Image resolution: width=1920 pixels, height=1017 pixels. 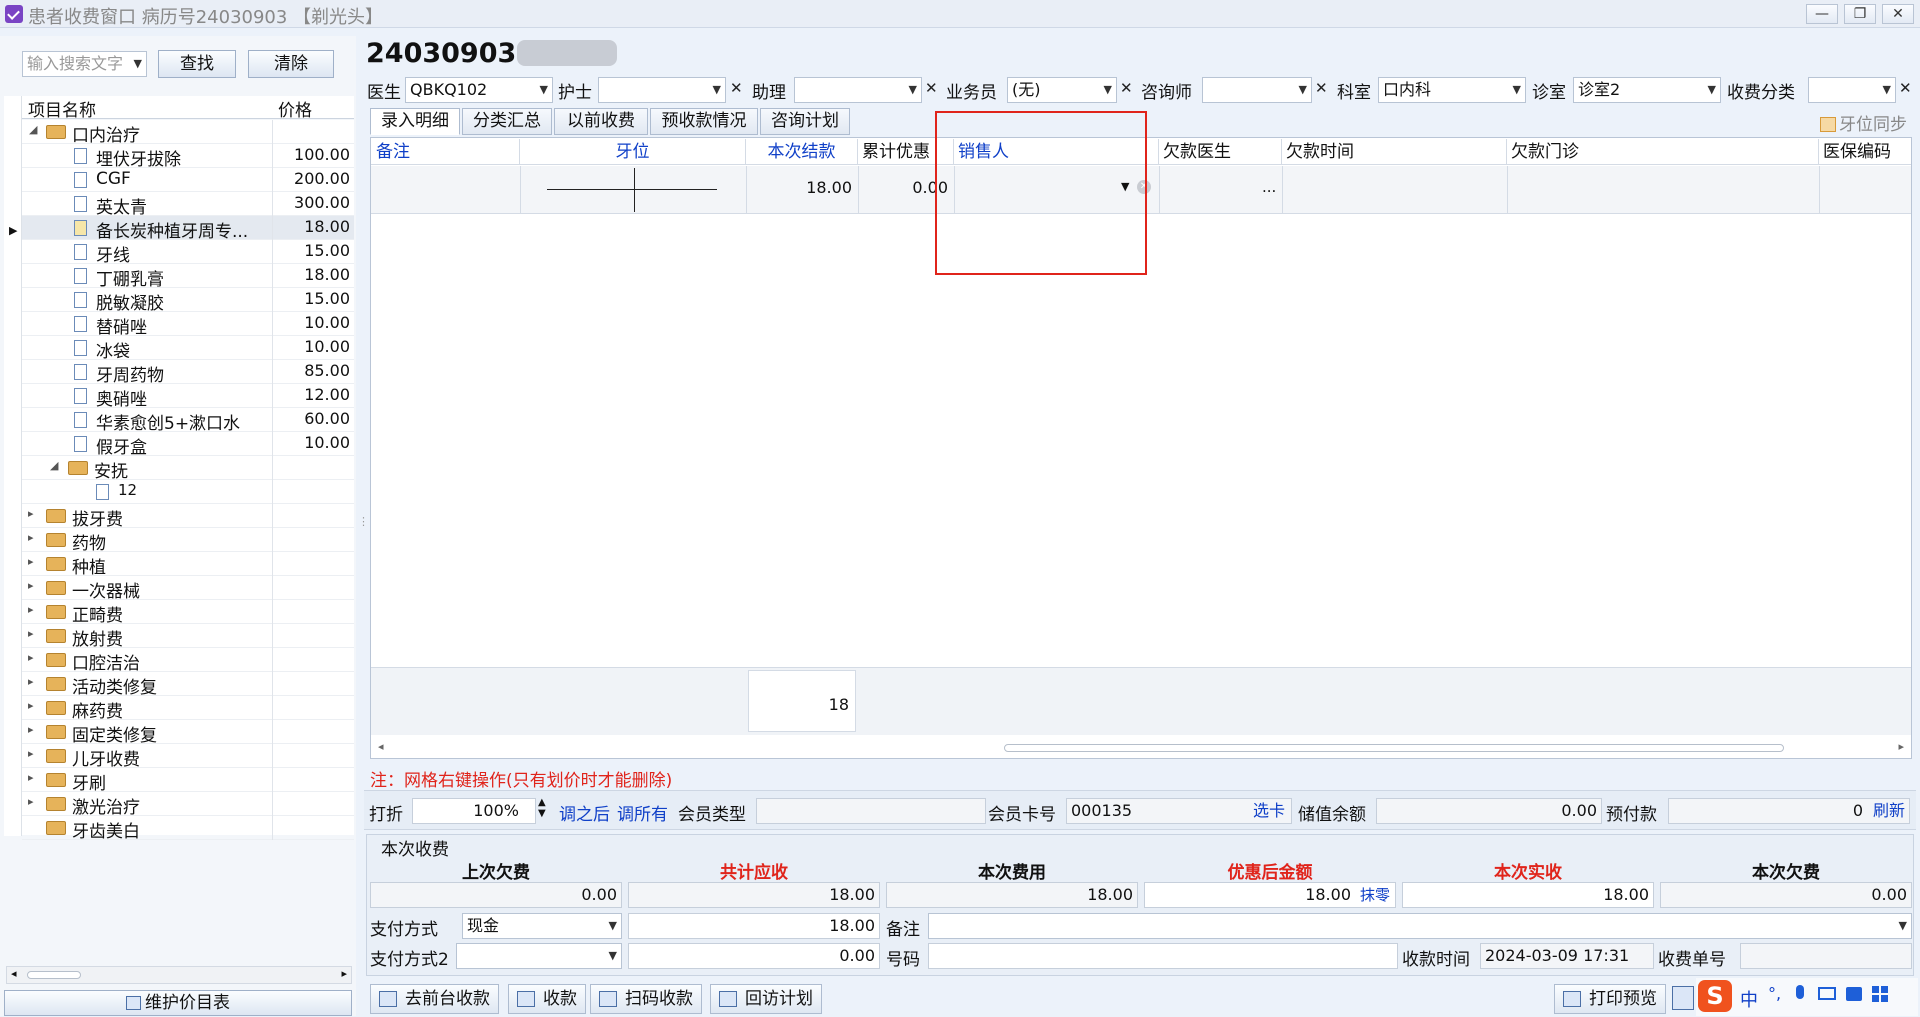 What do you see at coordinates (704, 121) in the screenshot?
I see `tab-prepayment: 预收款情况` at bounding box center [704, 121].